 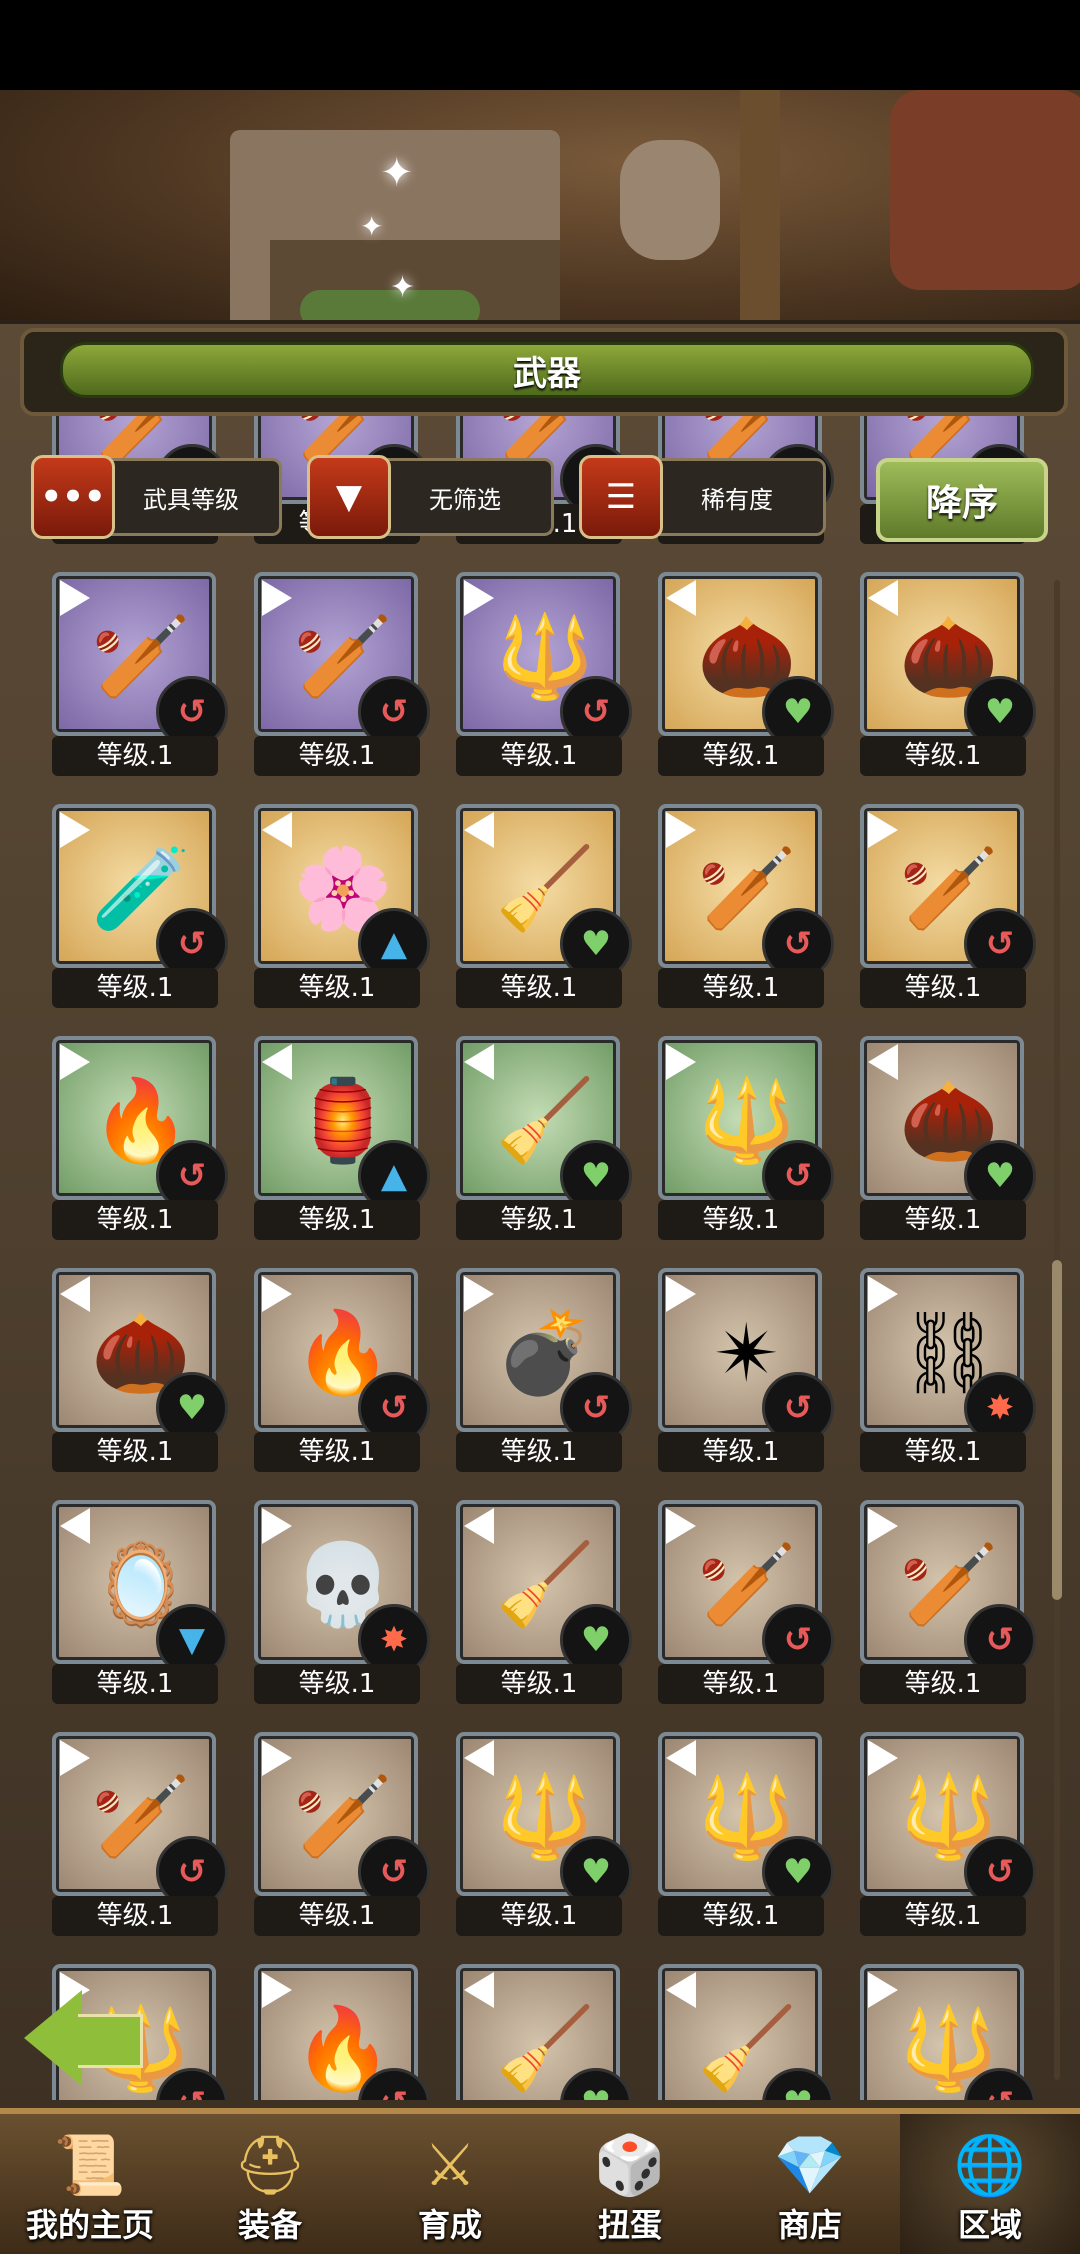 I want to click on nav-item: 🌐 区域, so click(x=990, y=2184).